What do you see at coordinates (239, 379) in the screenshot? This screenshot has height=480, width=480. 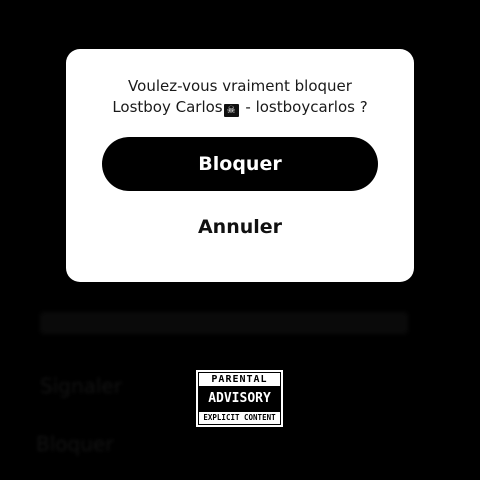 I see `advisory-top-text: PARENTAL` at bounding box center [239, 379].